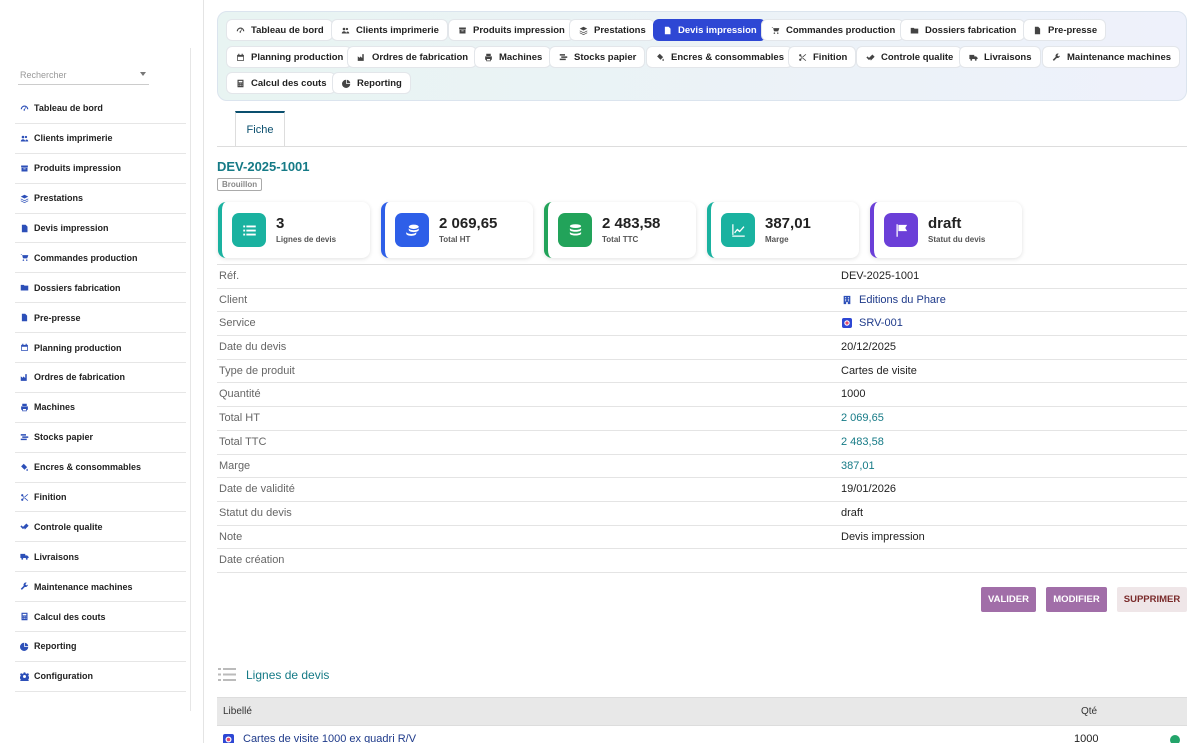 The image size is (1200, 743). Describe the element at coordinates (702, 514) in the screenshot. I see `field-row: Statut du devis draft` at that location.